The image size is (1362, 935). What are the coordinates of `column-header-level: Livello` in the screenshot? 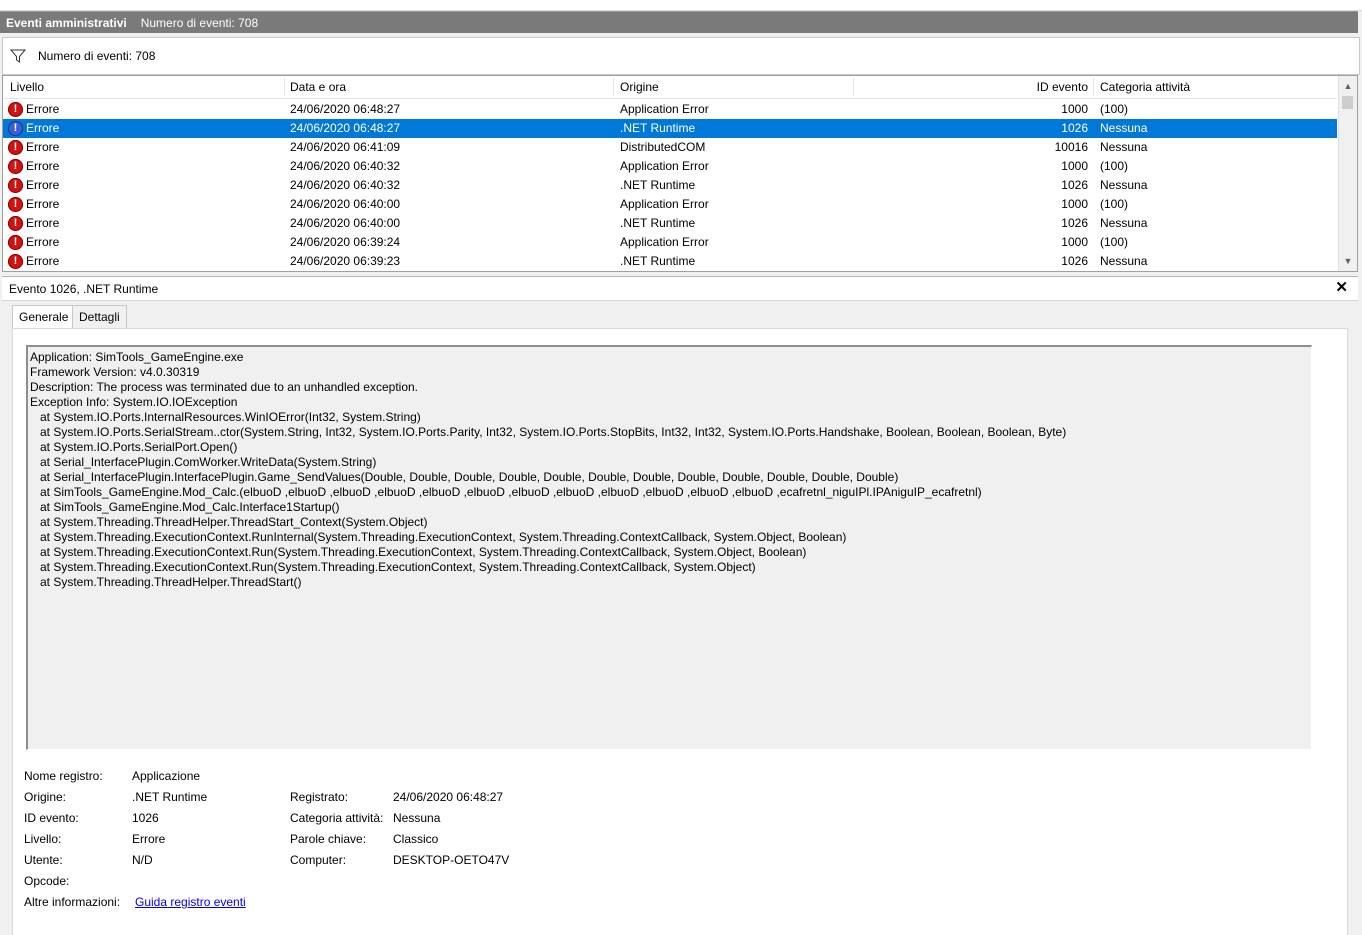 It's located at (27, 87).